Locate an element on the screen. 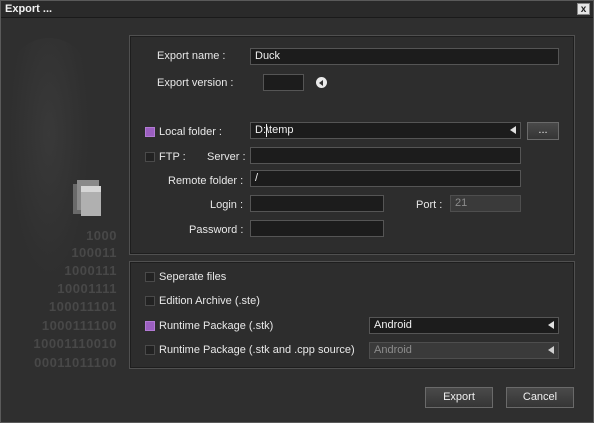 The height and width of the screenshot is (423, 594). login-input is located at coordinates (317, 203).